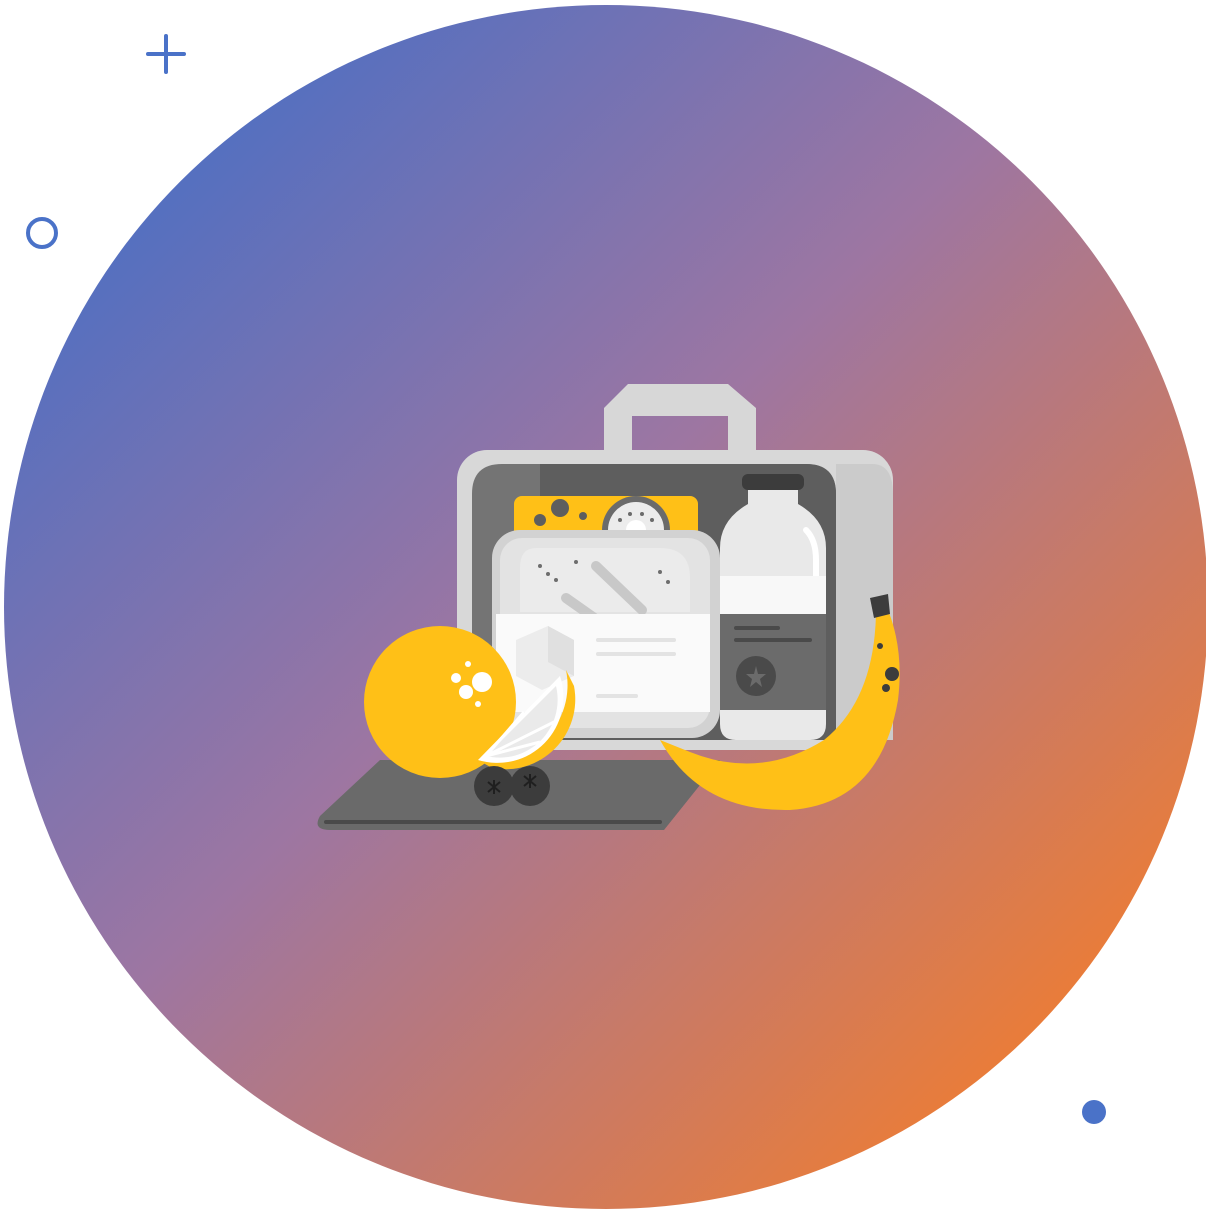  What do you see at coordinates (42, 233) in the screenshot?
I see `ring-icon` at bounding box center [42, 233].